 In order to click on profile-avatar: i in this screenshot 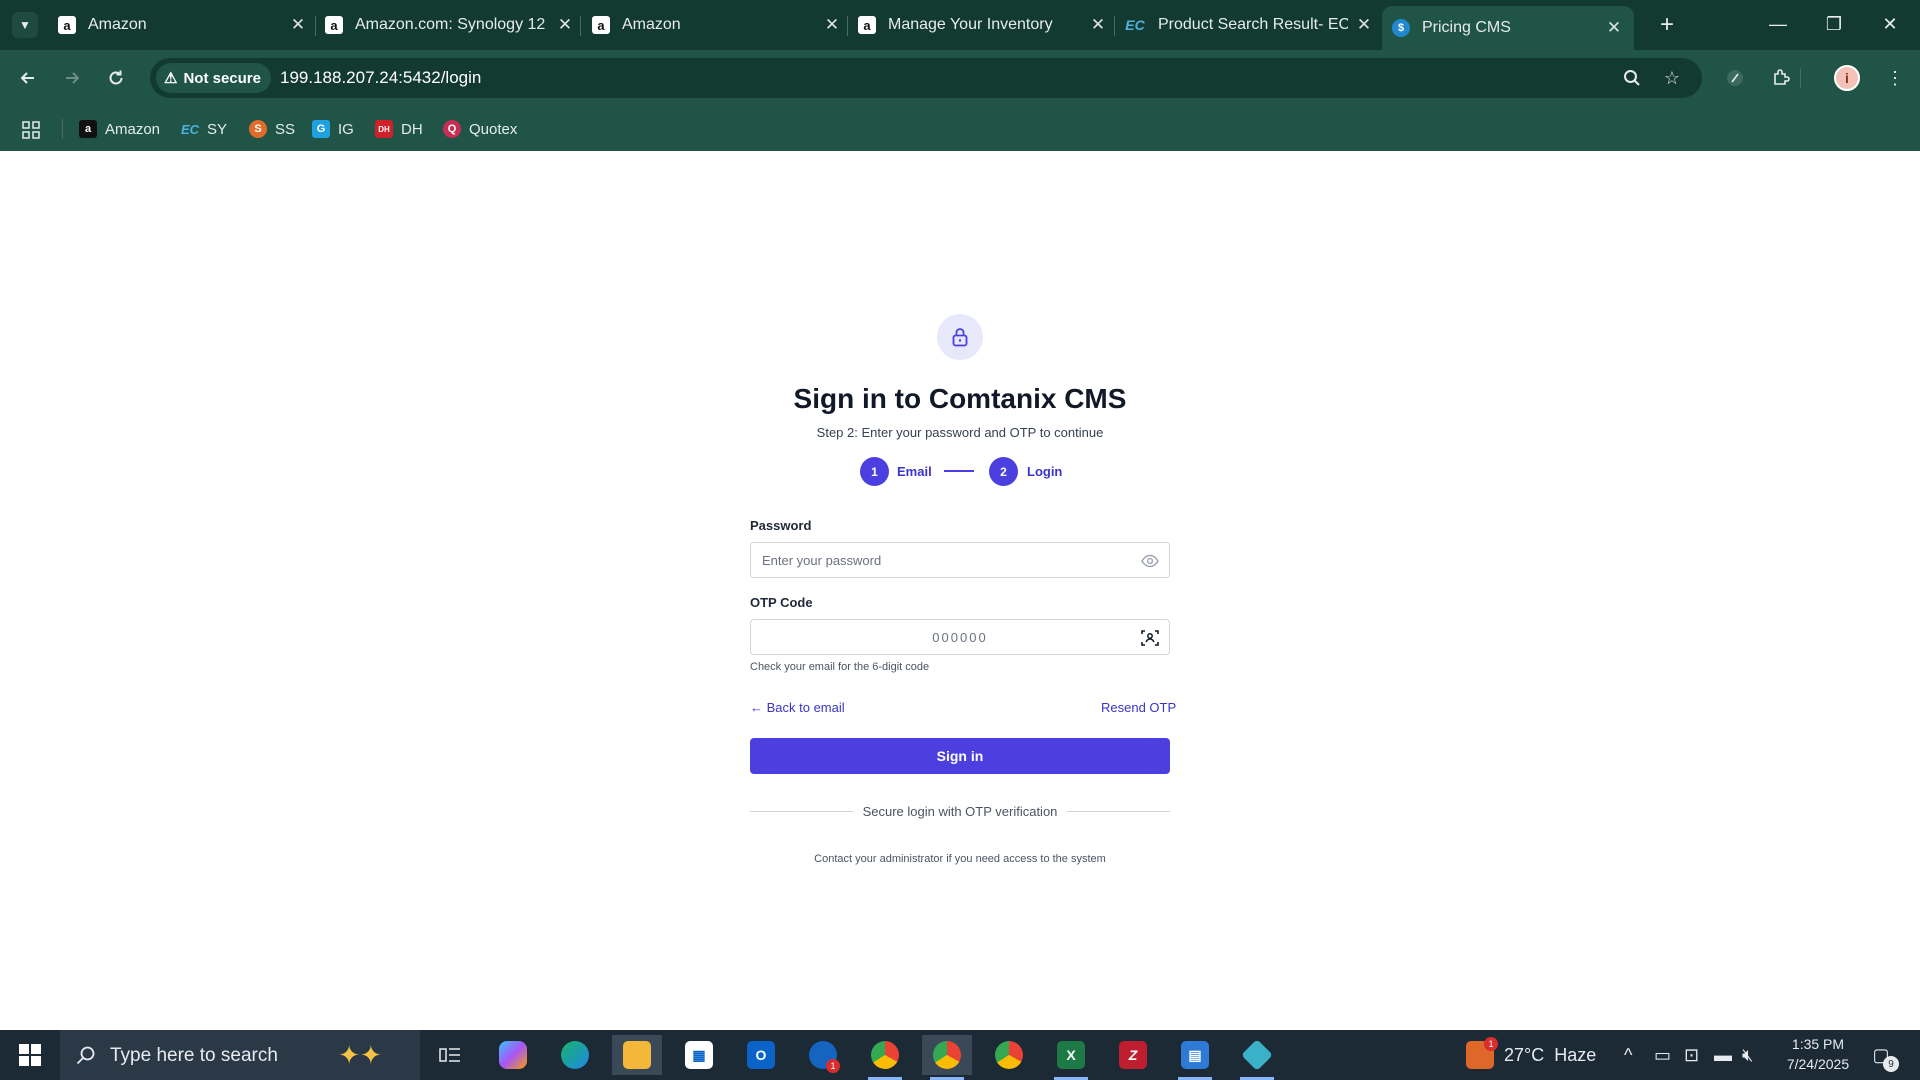, I will do `click(1847, 78)`.